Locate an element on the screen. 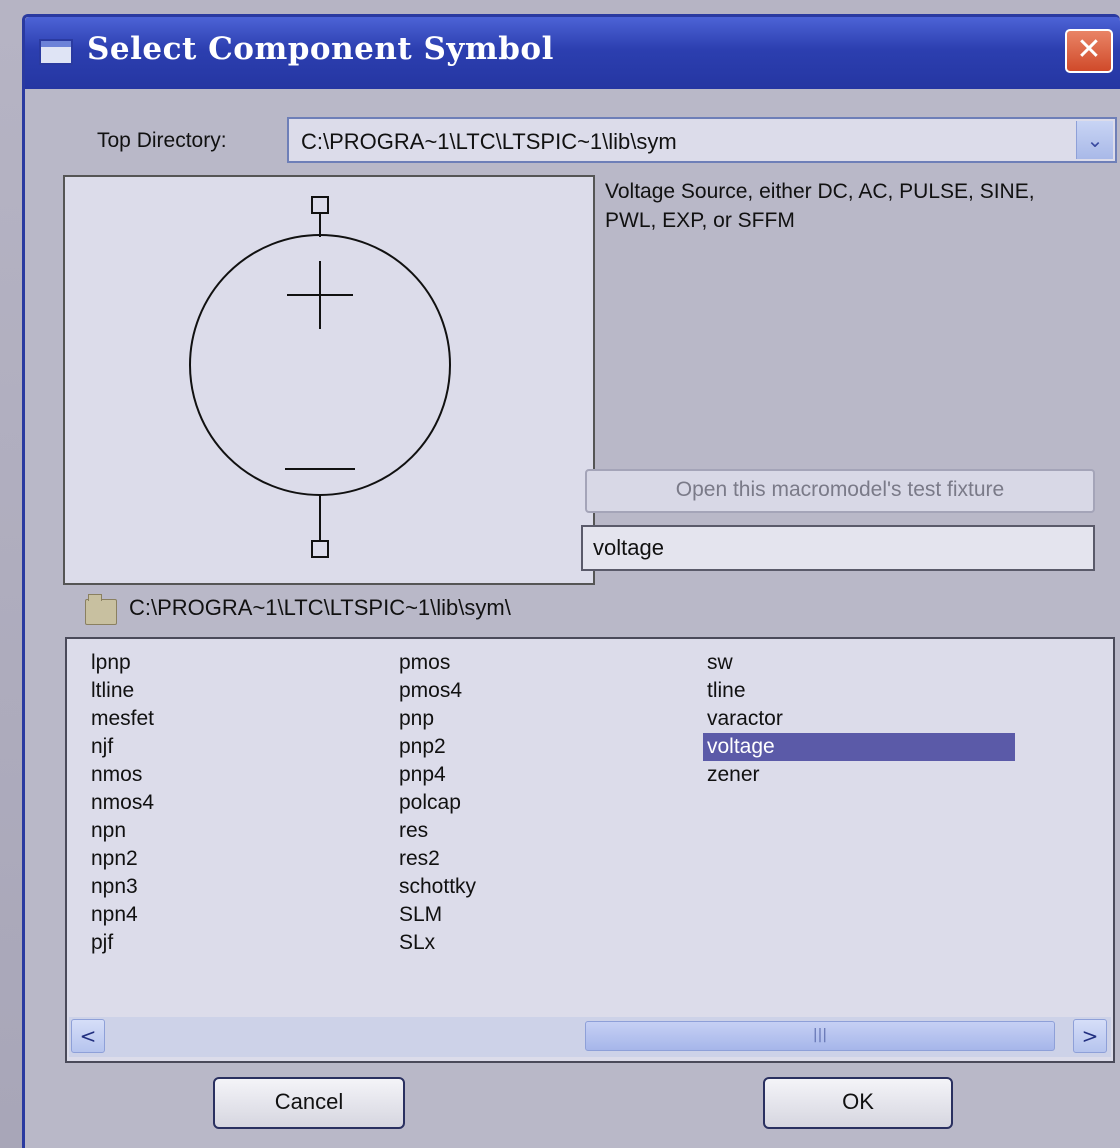  list-item: lpnp is located at coordinates (120, 663).